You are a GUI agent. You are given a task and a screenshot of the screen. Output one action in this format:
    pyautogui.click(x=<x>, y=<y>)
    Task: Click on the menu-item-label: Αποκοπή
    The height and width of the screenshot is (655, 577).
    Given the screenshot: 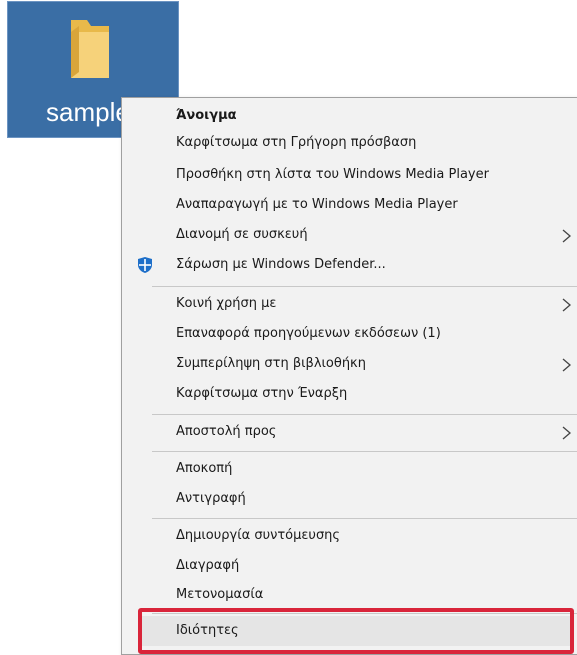 What is the action you would take?
    pyautogui.click(x=204, y=468)
    